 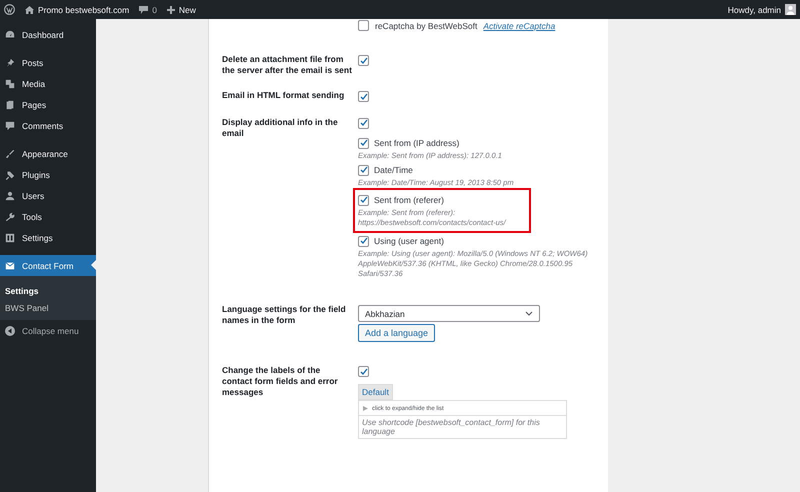 What do you see at coordinates (187, 9) in the screenshot?
I see `new-link: New` at bounding box center [187, 9].